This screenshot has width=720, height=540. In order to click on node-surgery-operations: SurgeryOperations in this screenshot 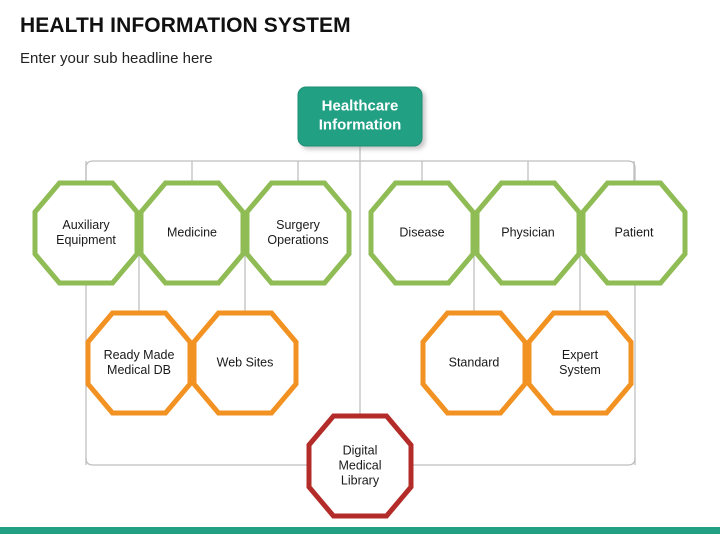, I will do `click(298, 233)`.